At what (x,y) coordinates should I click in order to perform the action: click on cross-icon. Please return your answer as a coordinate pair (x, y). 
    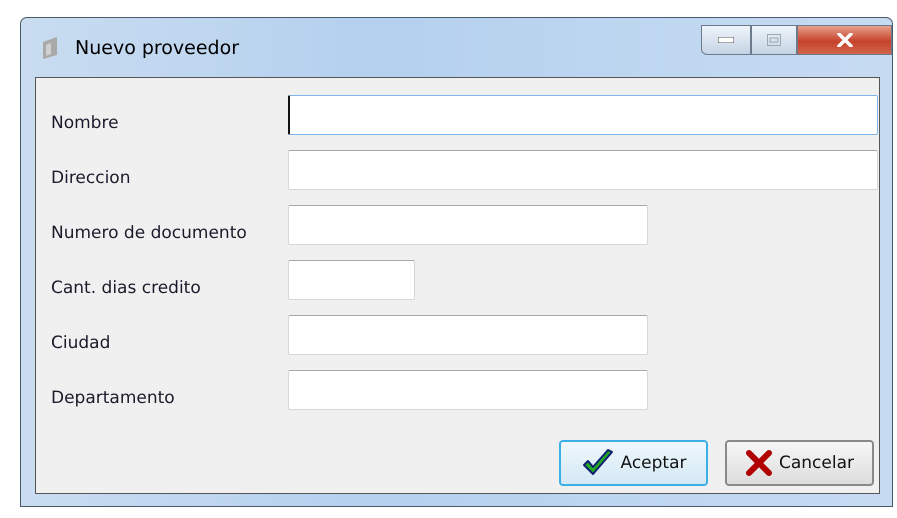
    Looking at the image, I should click on (759, 463).